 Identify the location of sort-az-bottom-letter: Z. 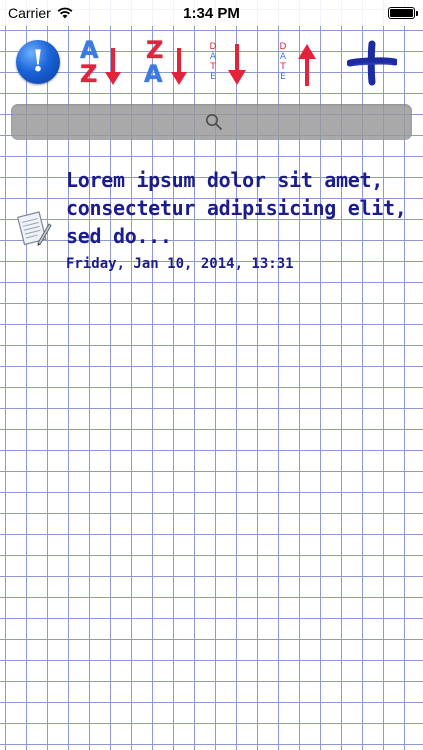
(89, 74).